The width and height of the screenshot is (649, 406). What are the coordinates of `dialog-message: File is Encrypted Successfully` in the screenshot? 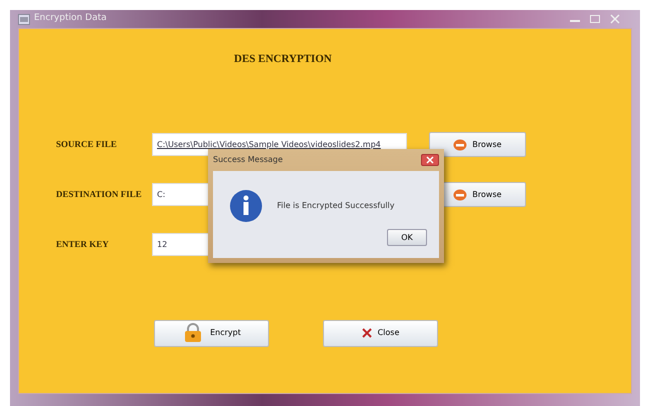 It's located at (335, 206).